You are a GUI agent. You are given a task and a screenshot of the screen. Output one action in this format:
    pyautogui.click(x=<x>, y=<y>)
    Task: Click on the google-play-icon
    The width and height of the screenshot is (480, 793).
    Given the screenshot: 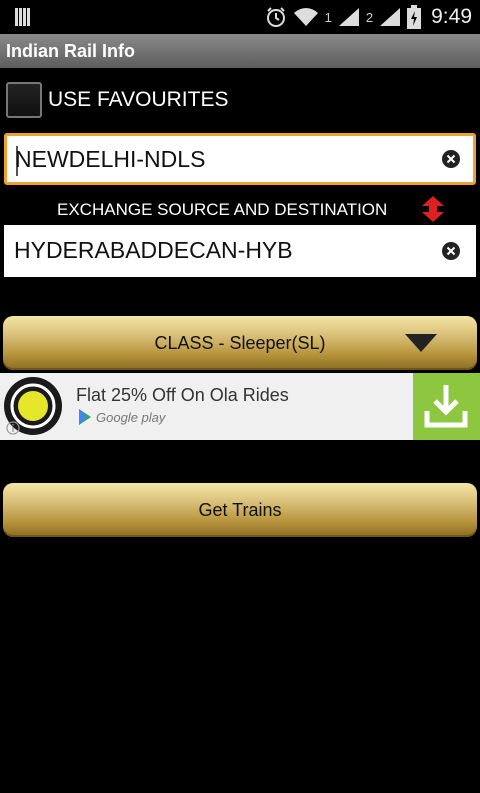 What is the action you would take?
    pyautogui.click(x=85, y=417)
    